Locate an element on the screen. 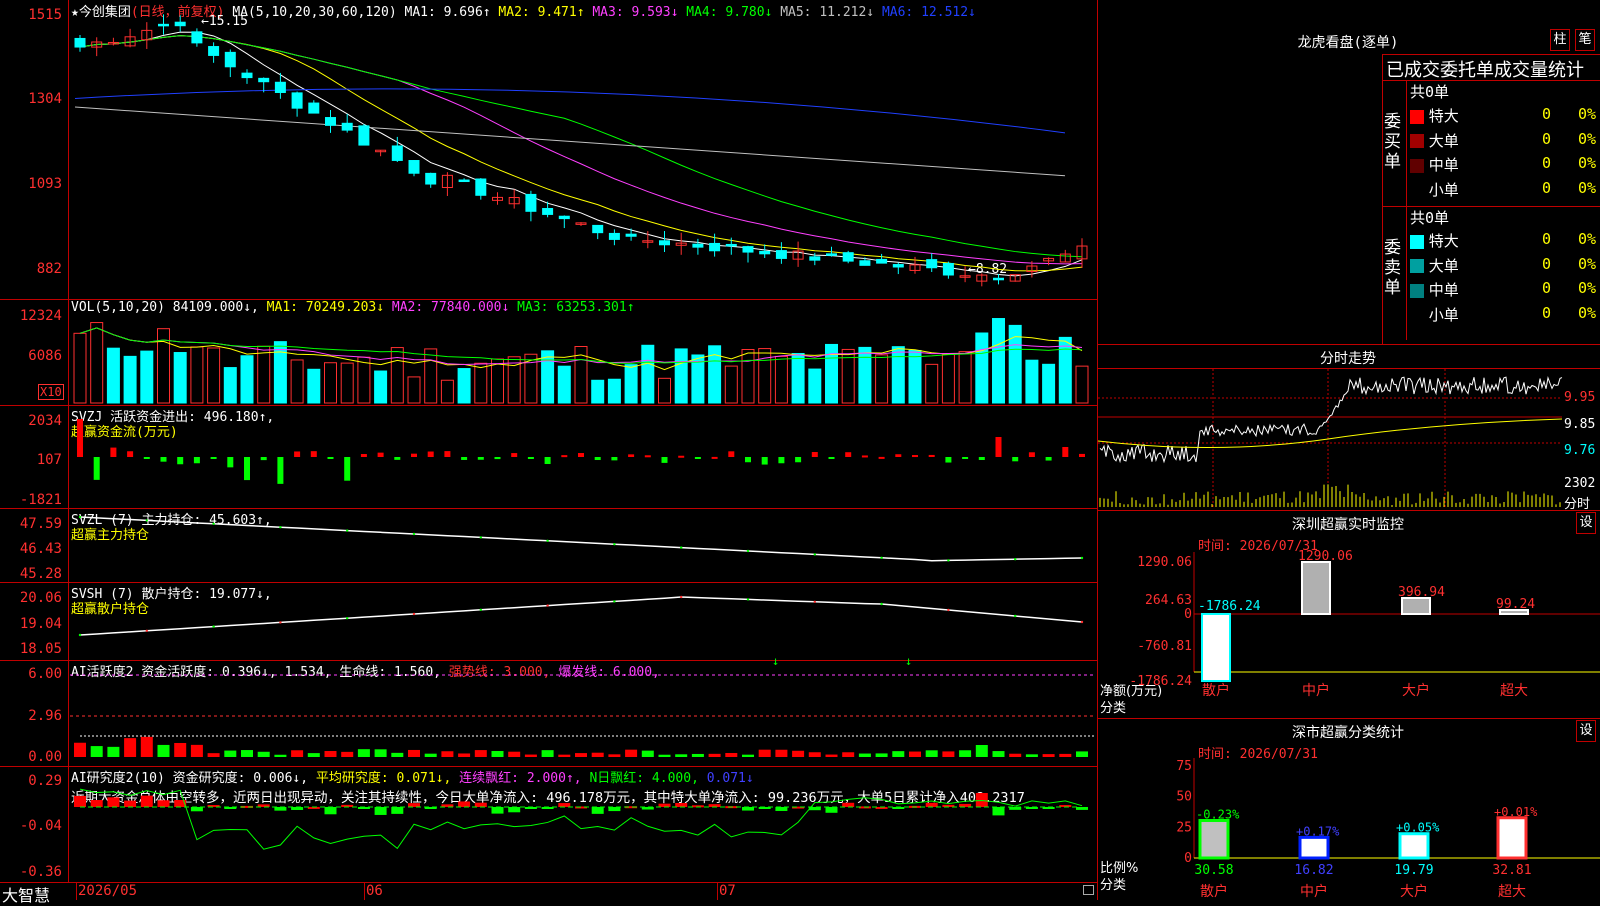 This screenshot has height=906, width=1600. y-tick: 1290.06 is located at coordinates (1164, 562).